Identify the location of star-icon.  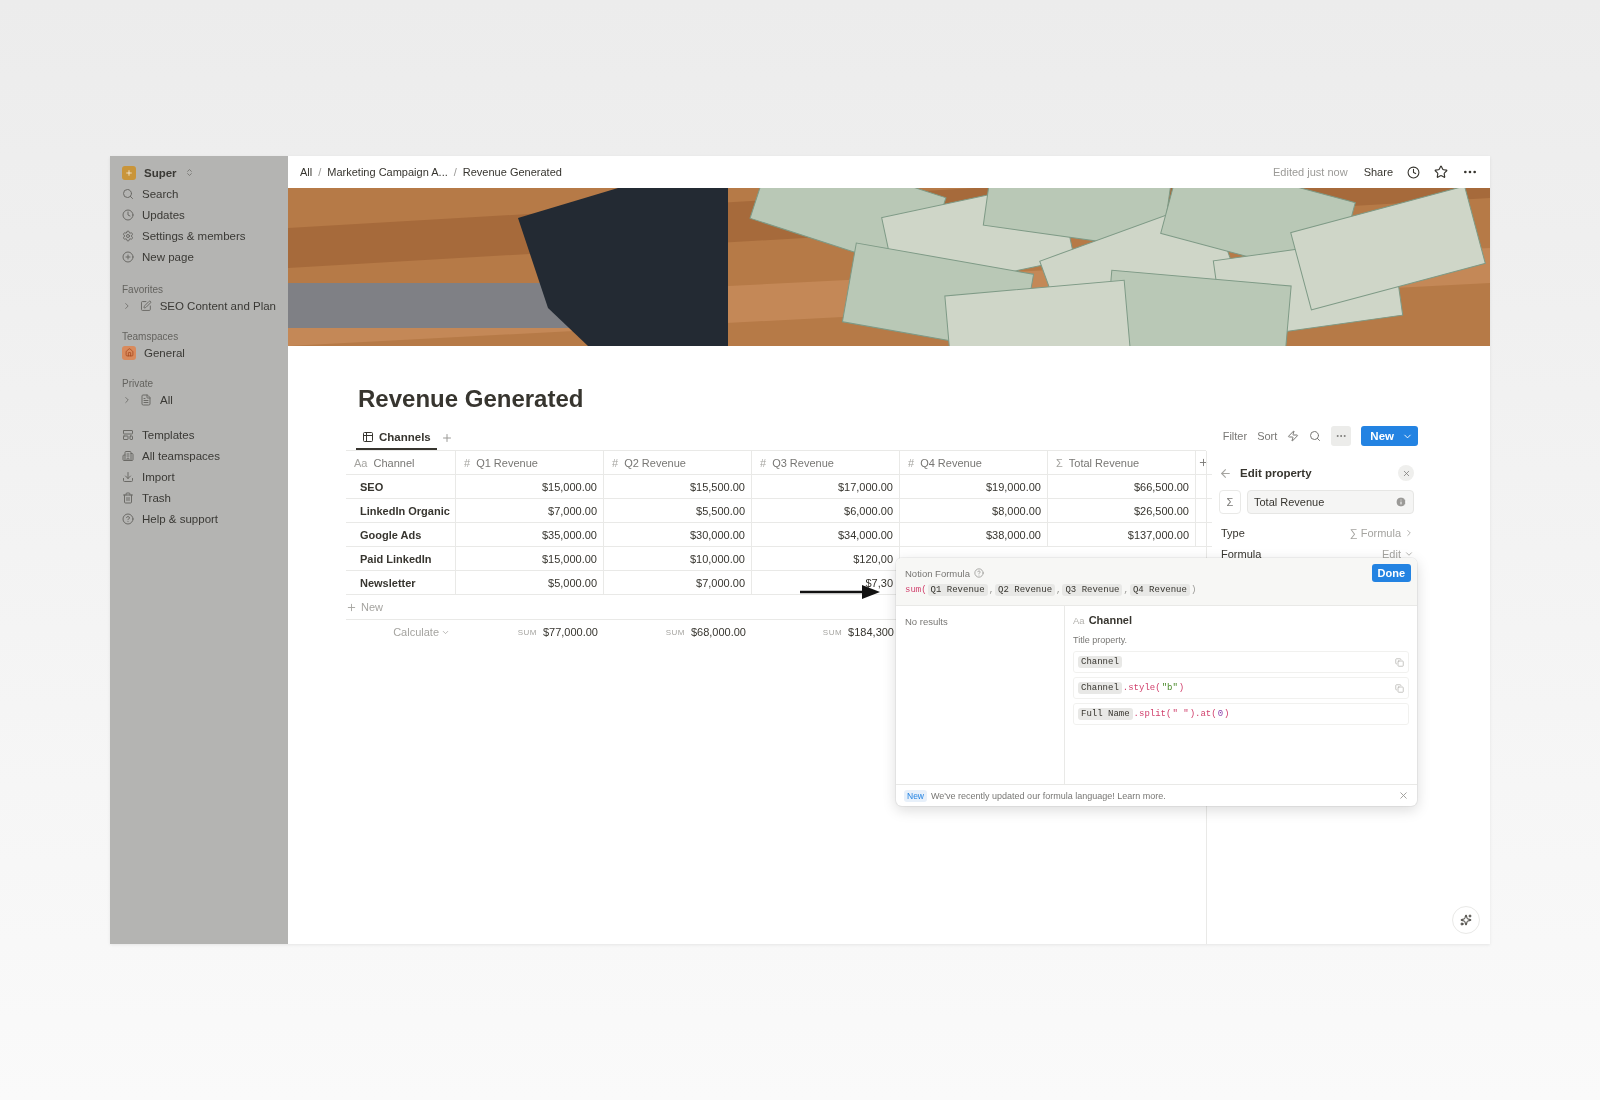
(1441, 172).